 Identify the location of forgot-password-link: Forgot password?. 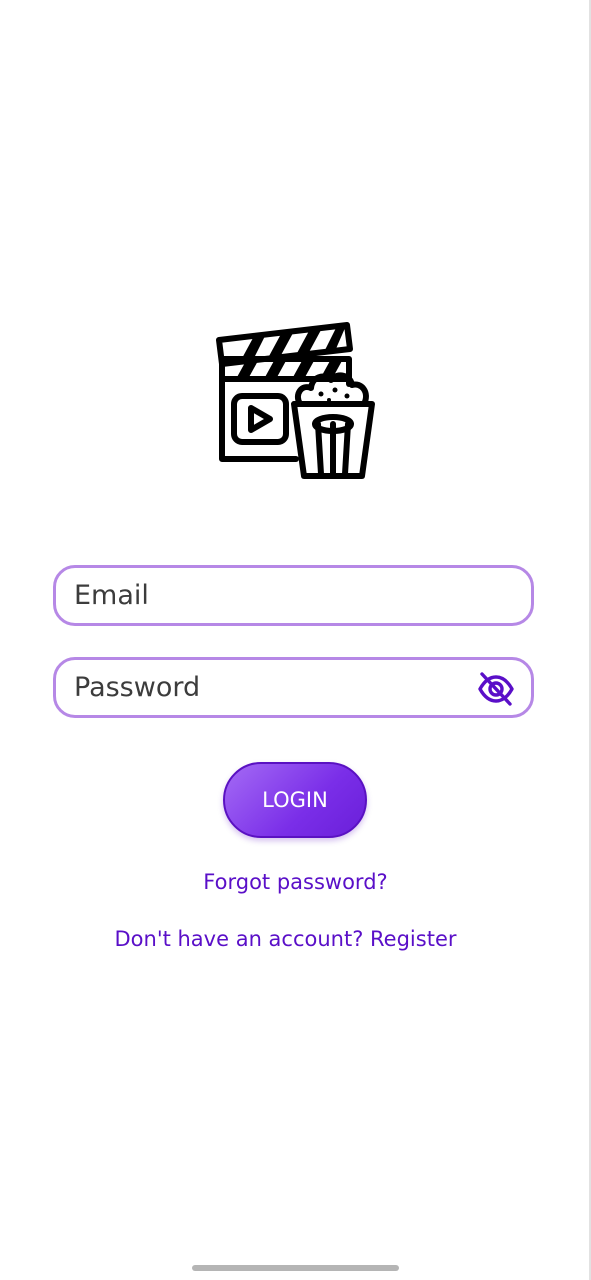
(295, 882).